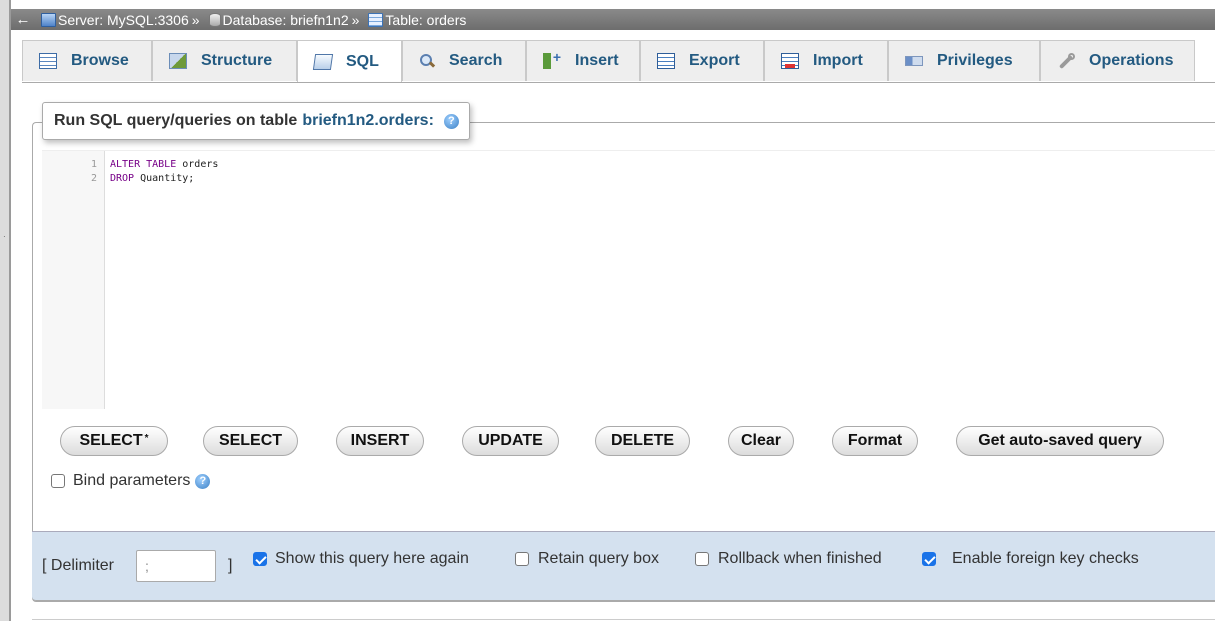 This screenshot has height=621, width=1215. I want to click on query-panel-title-text: Run SQL query/queries on table, so click(176, 120).